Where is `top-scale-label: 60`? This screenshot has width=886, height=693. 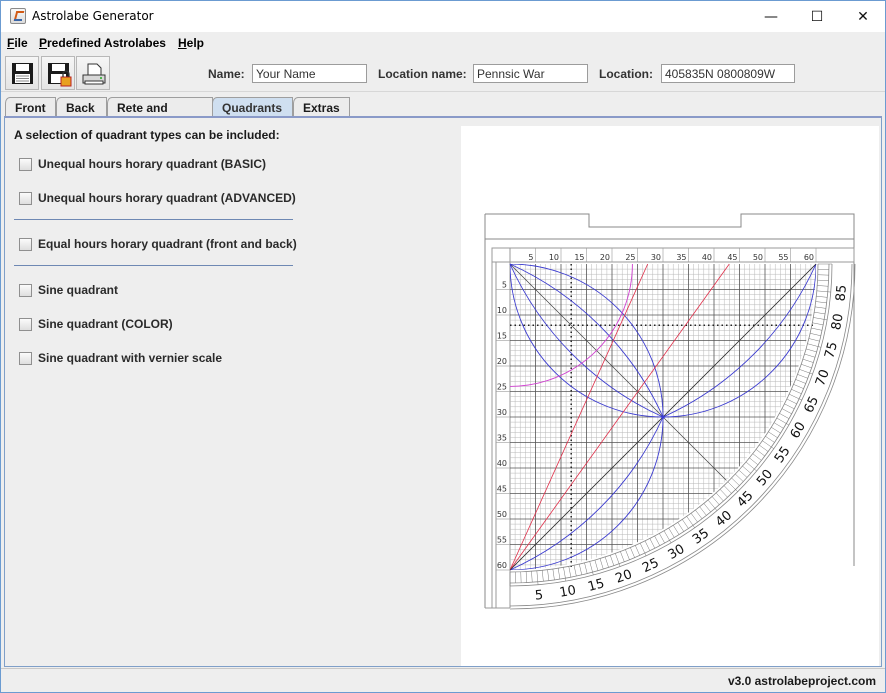
top-scale-label: 60 is located at coordinates (809, 257).